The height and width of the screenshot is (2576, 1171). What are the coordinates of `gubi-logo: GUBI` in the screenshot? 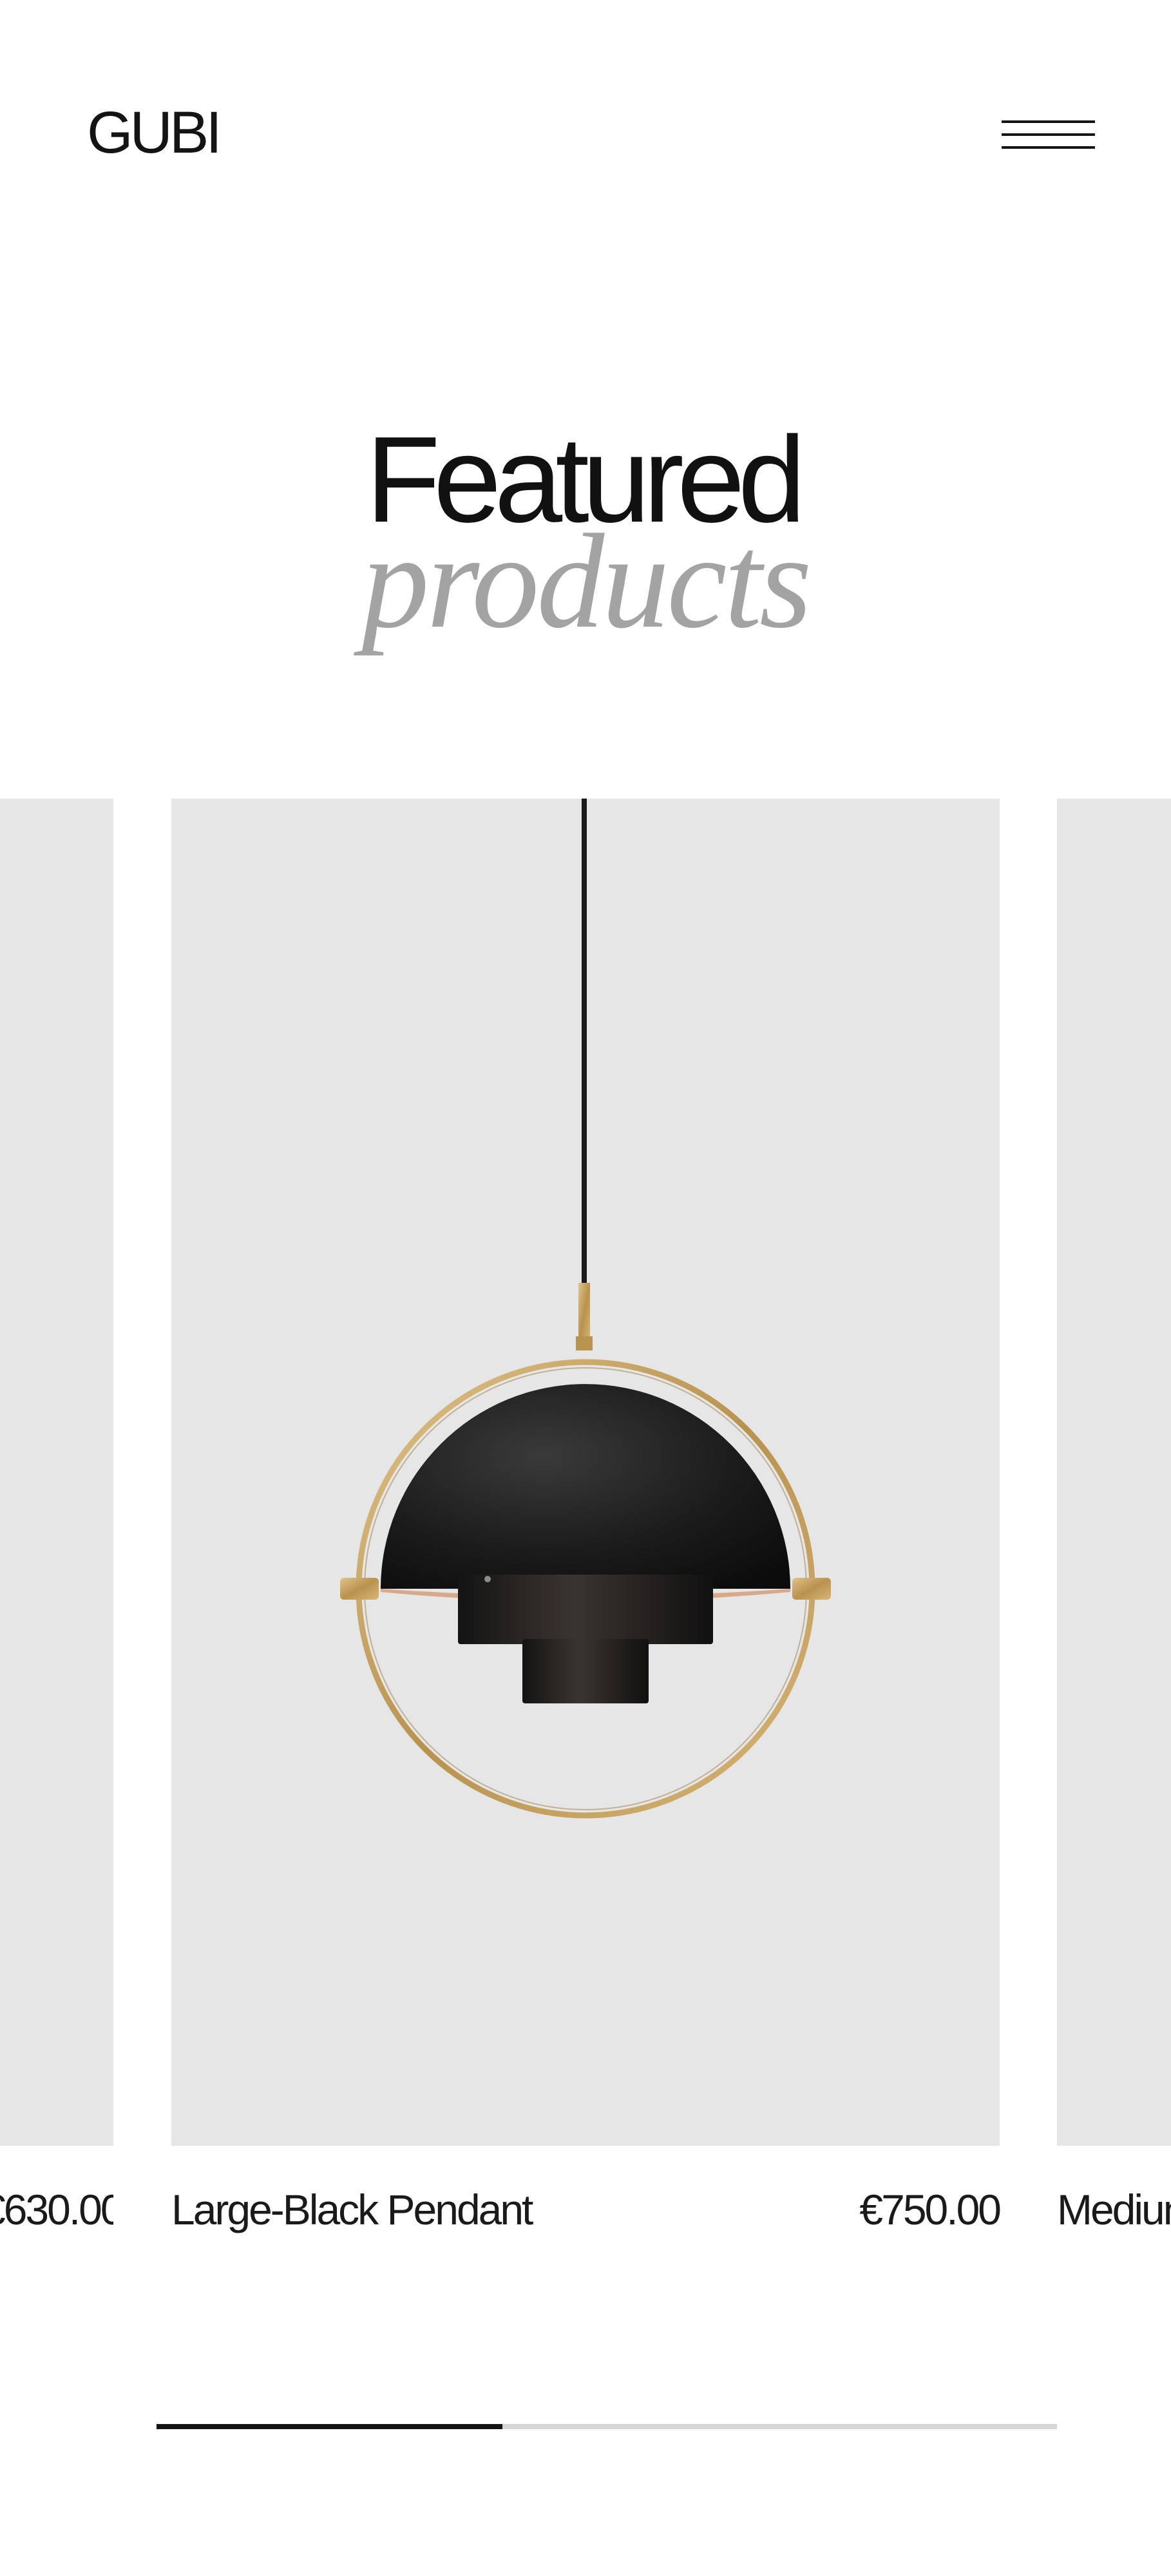 It's located at (154, 132).